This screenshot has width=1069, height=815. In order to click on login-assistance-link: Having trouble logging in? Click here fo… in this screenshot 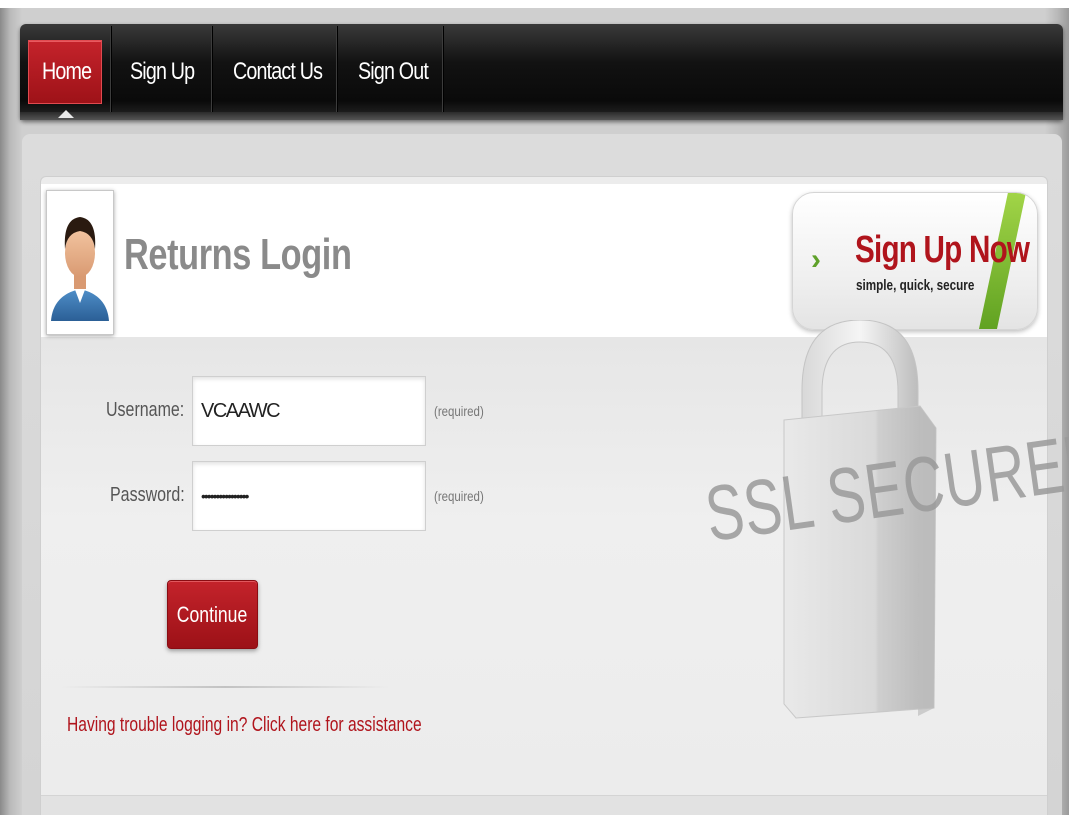, I will do `click(244, 725)`.